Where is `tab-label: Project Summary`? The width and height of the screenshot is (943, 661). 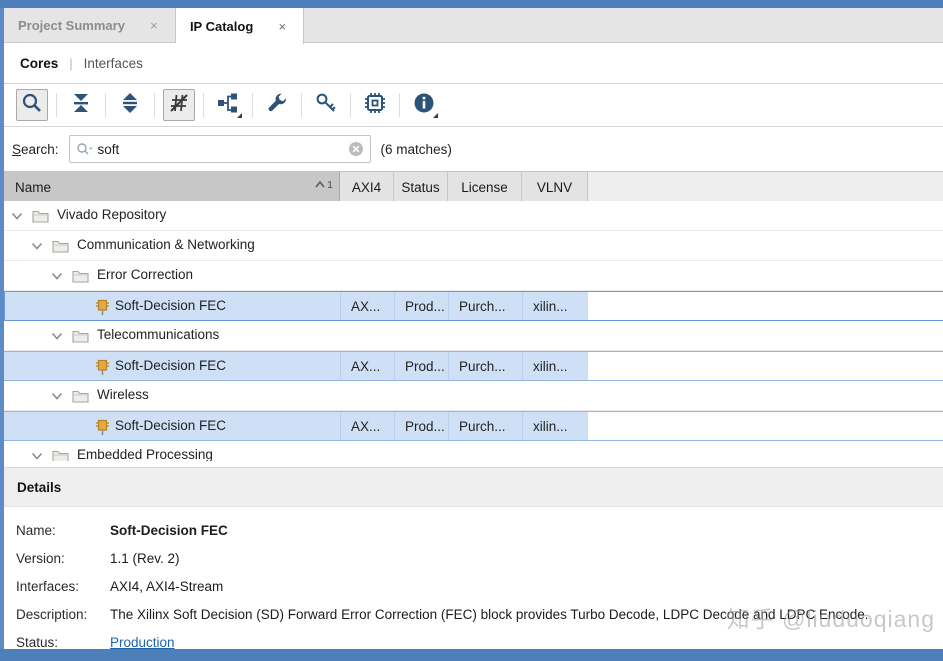
tab-label: Project Summary is located at coordinates (71, 25).